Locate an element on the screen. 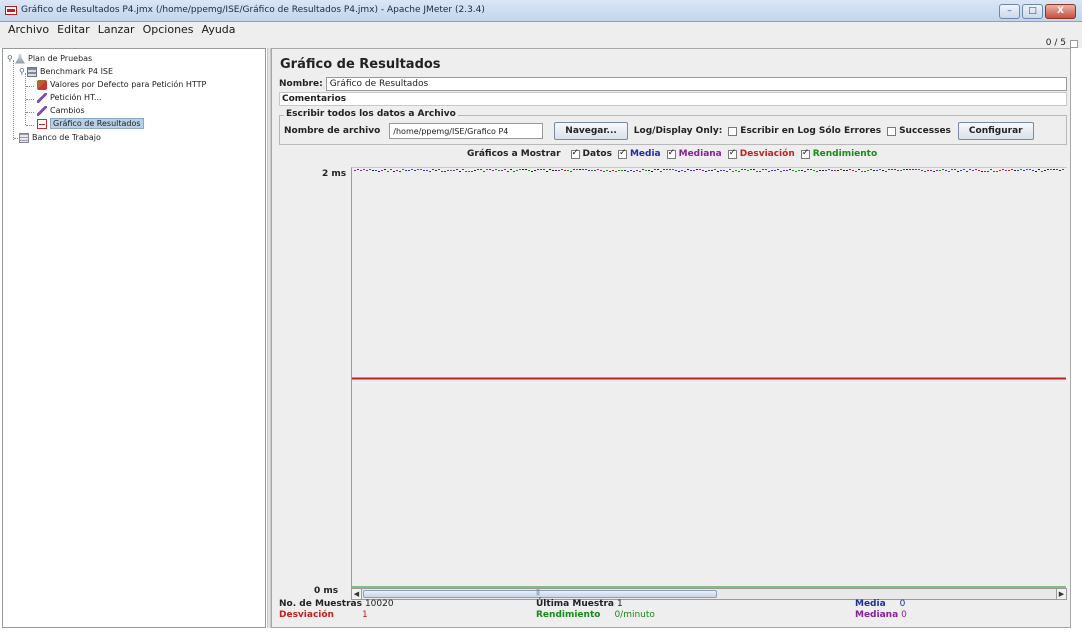 This screenshot has height=632, width=1082. scroll-left-icon: ◀ is located at coordinates (357, 594).